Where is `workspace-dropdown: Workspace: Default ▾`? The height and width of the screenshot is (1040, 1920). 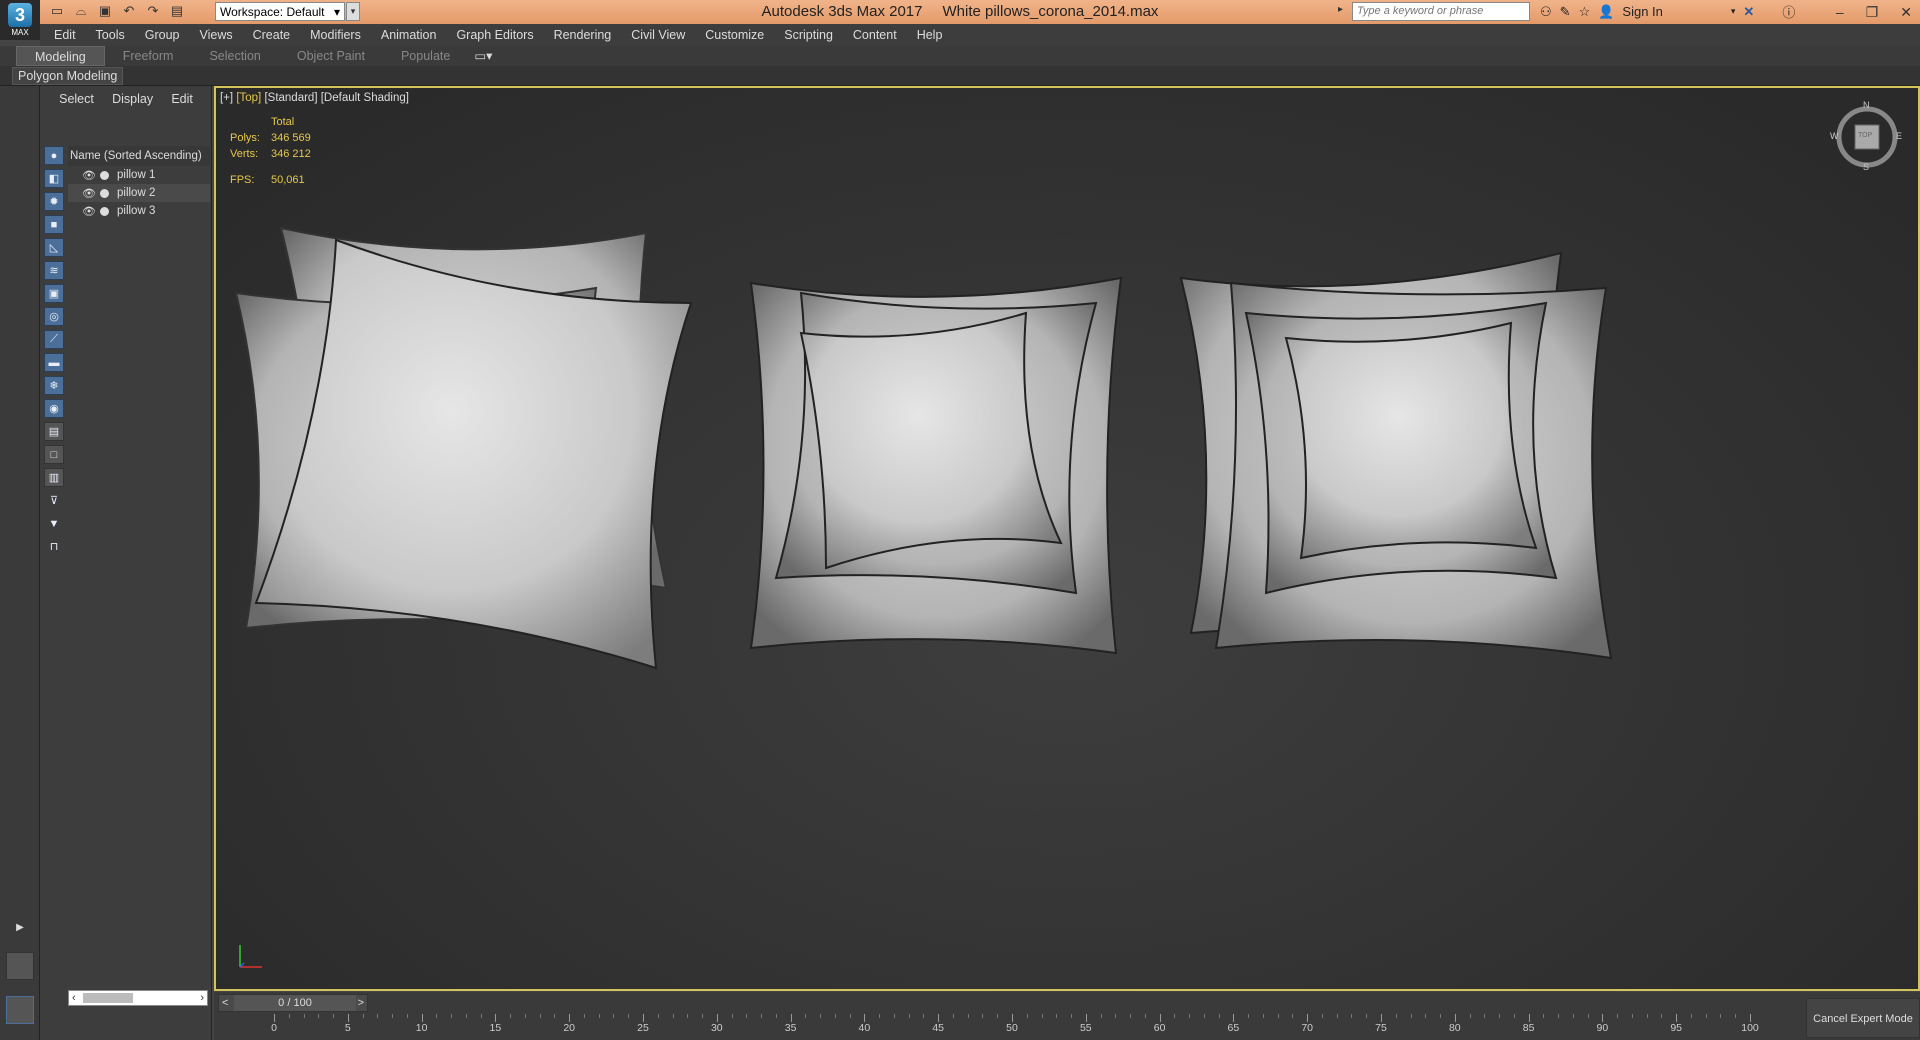 workspace-dropdown: Workspace: Default ▾ is located at coordinates (280, 11).